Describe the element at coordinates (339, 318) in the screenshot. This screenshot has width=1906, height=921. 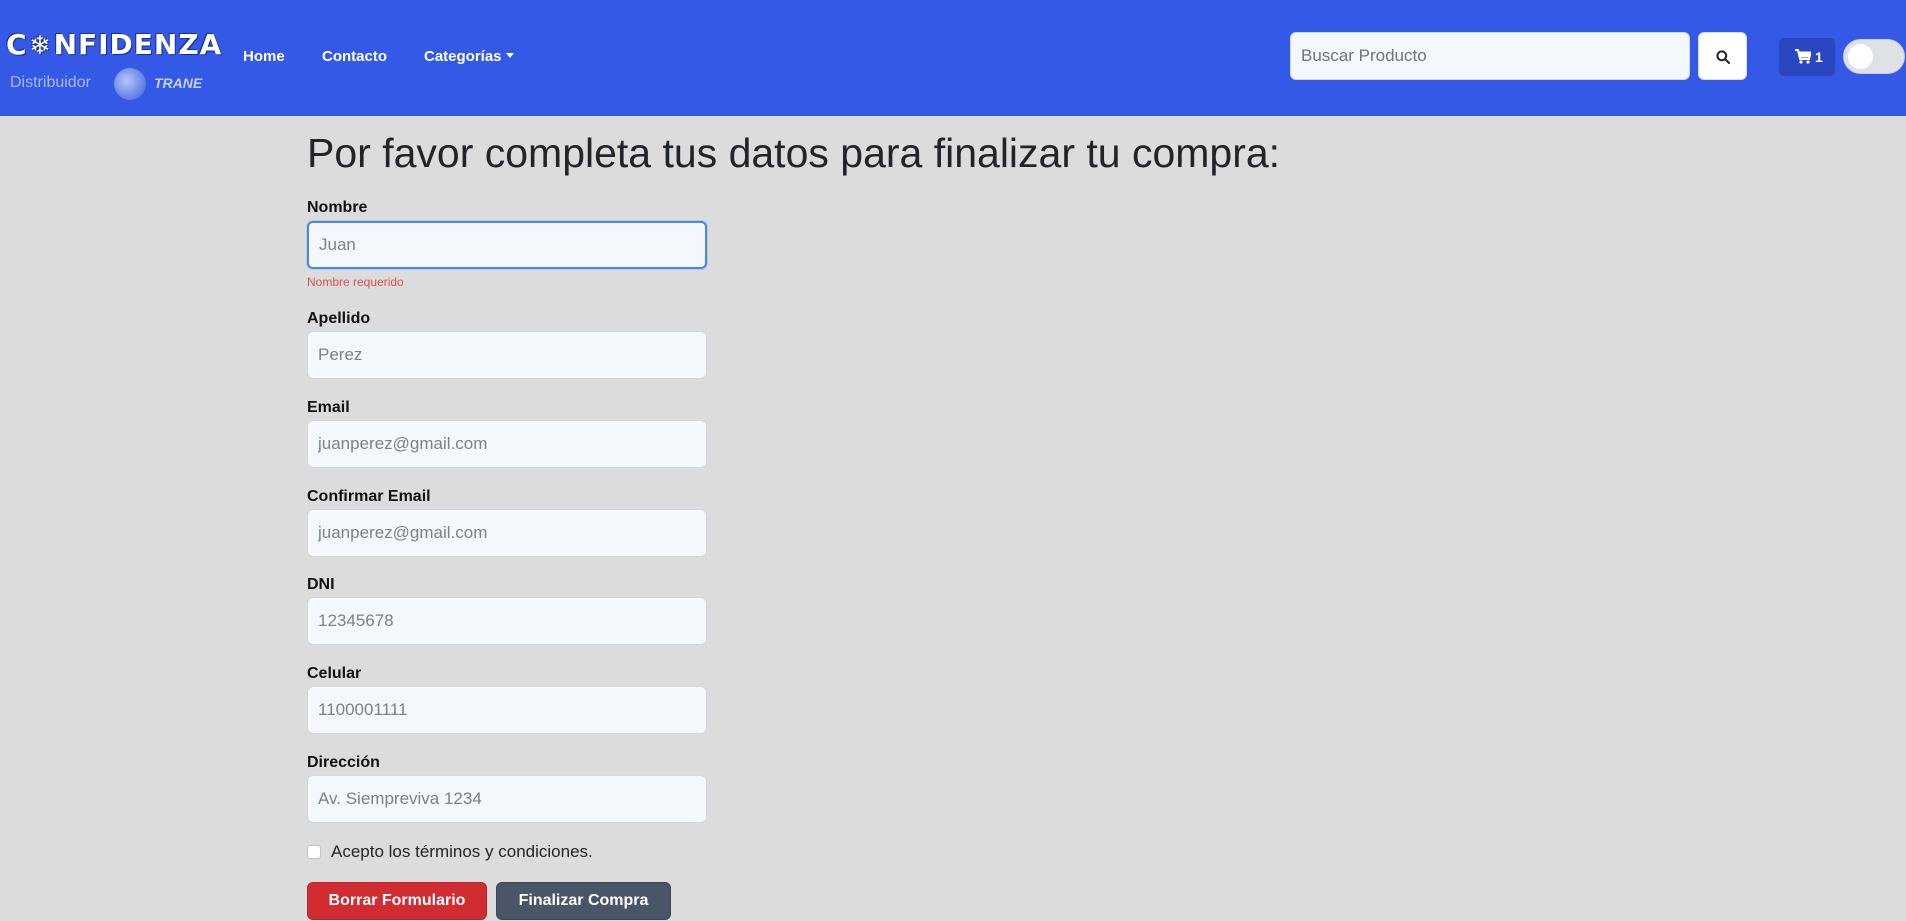
I see `apellido-label: Apellido` at that location.